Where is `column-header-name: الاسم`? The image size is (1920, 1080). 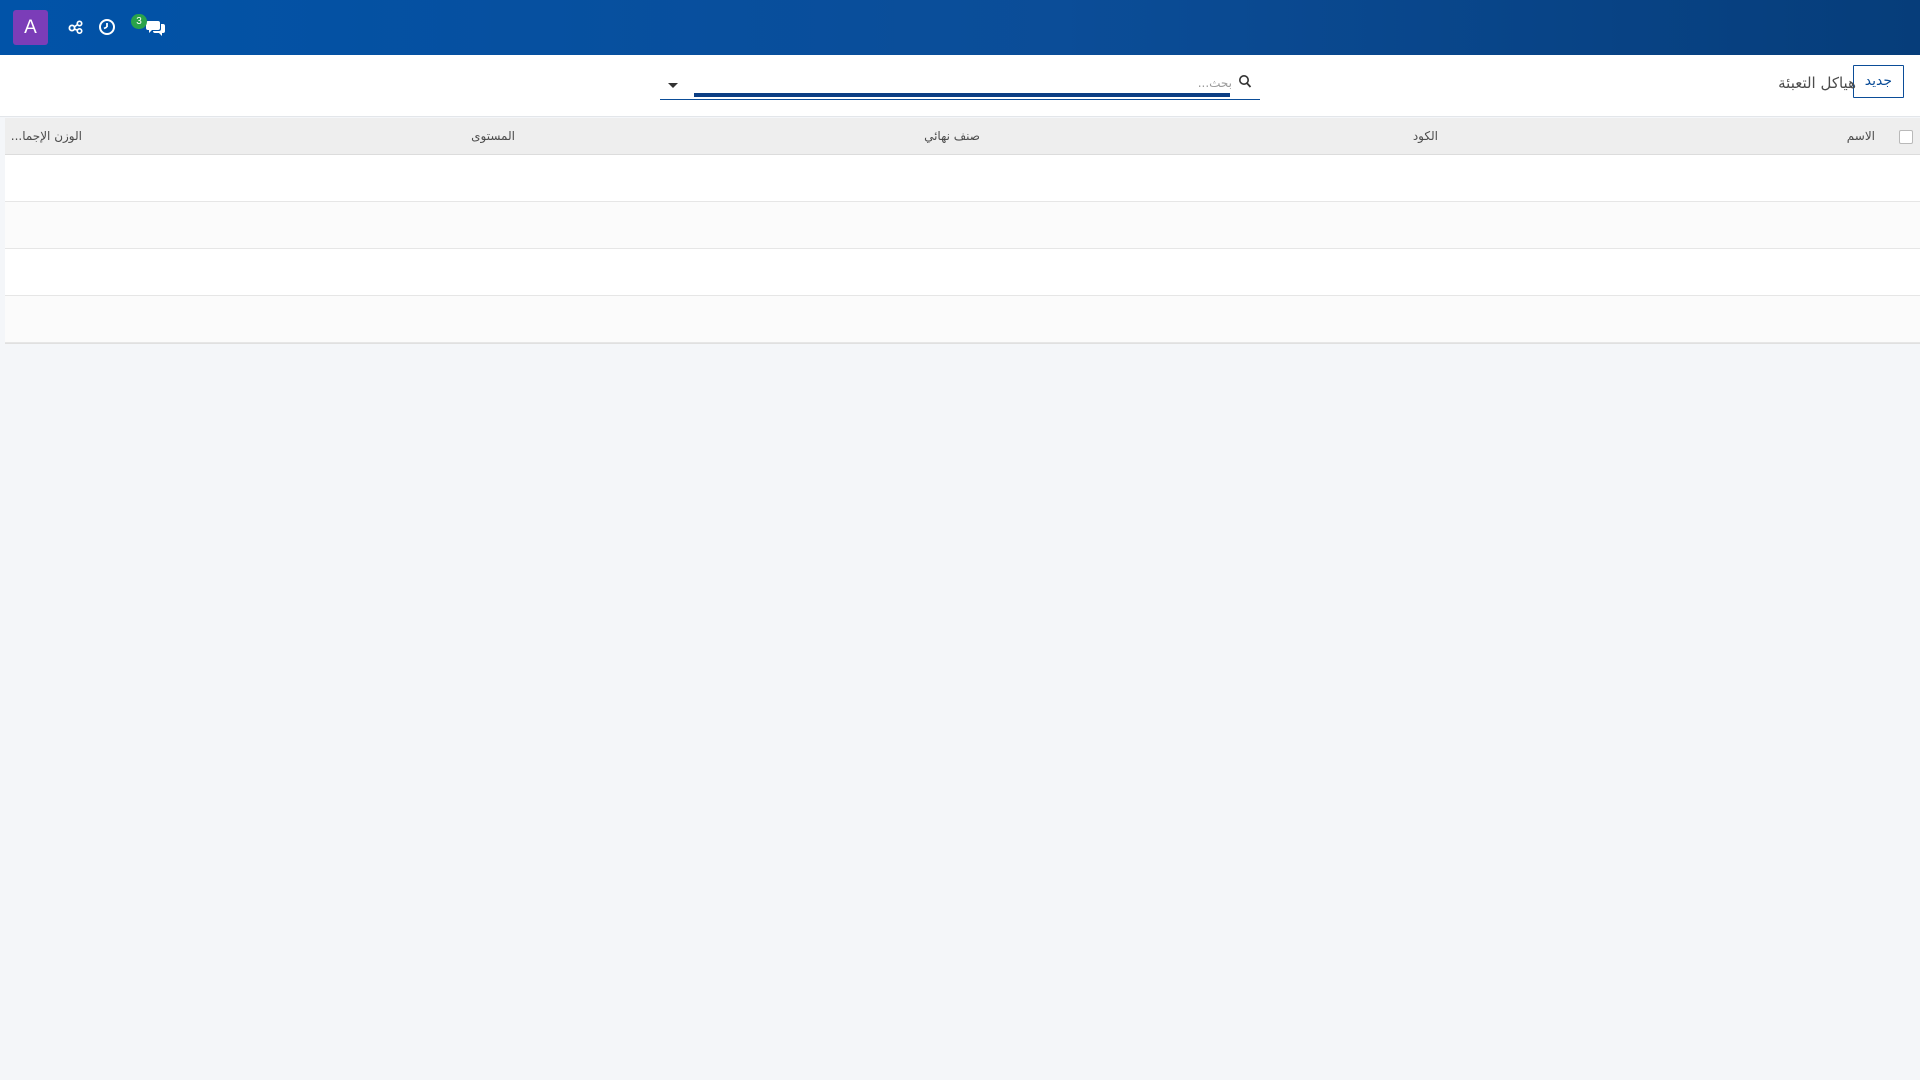
column-header-name: الاسم is located at coordinates (1861, 136).